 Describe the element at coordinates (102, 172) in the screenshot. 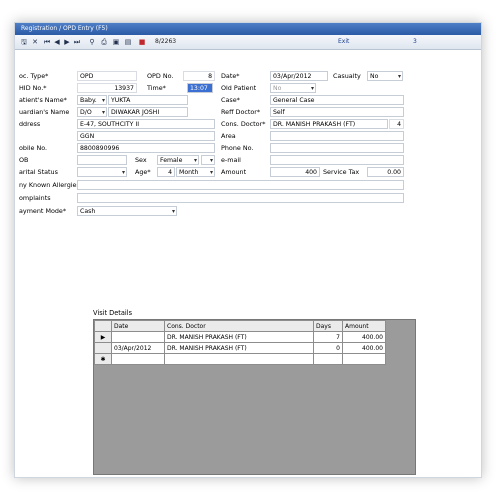

I see `marital-select` at that location.